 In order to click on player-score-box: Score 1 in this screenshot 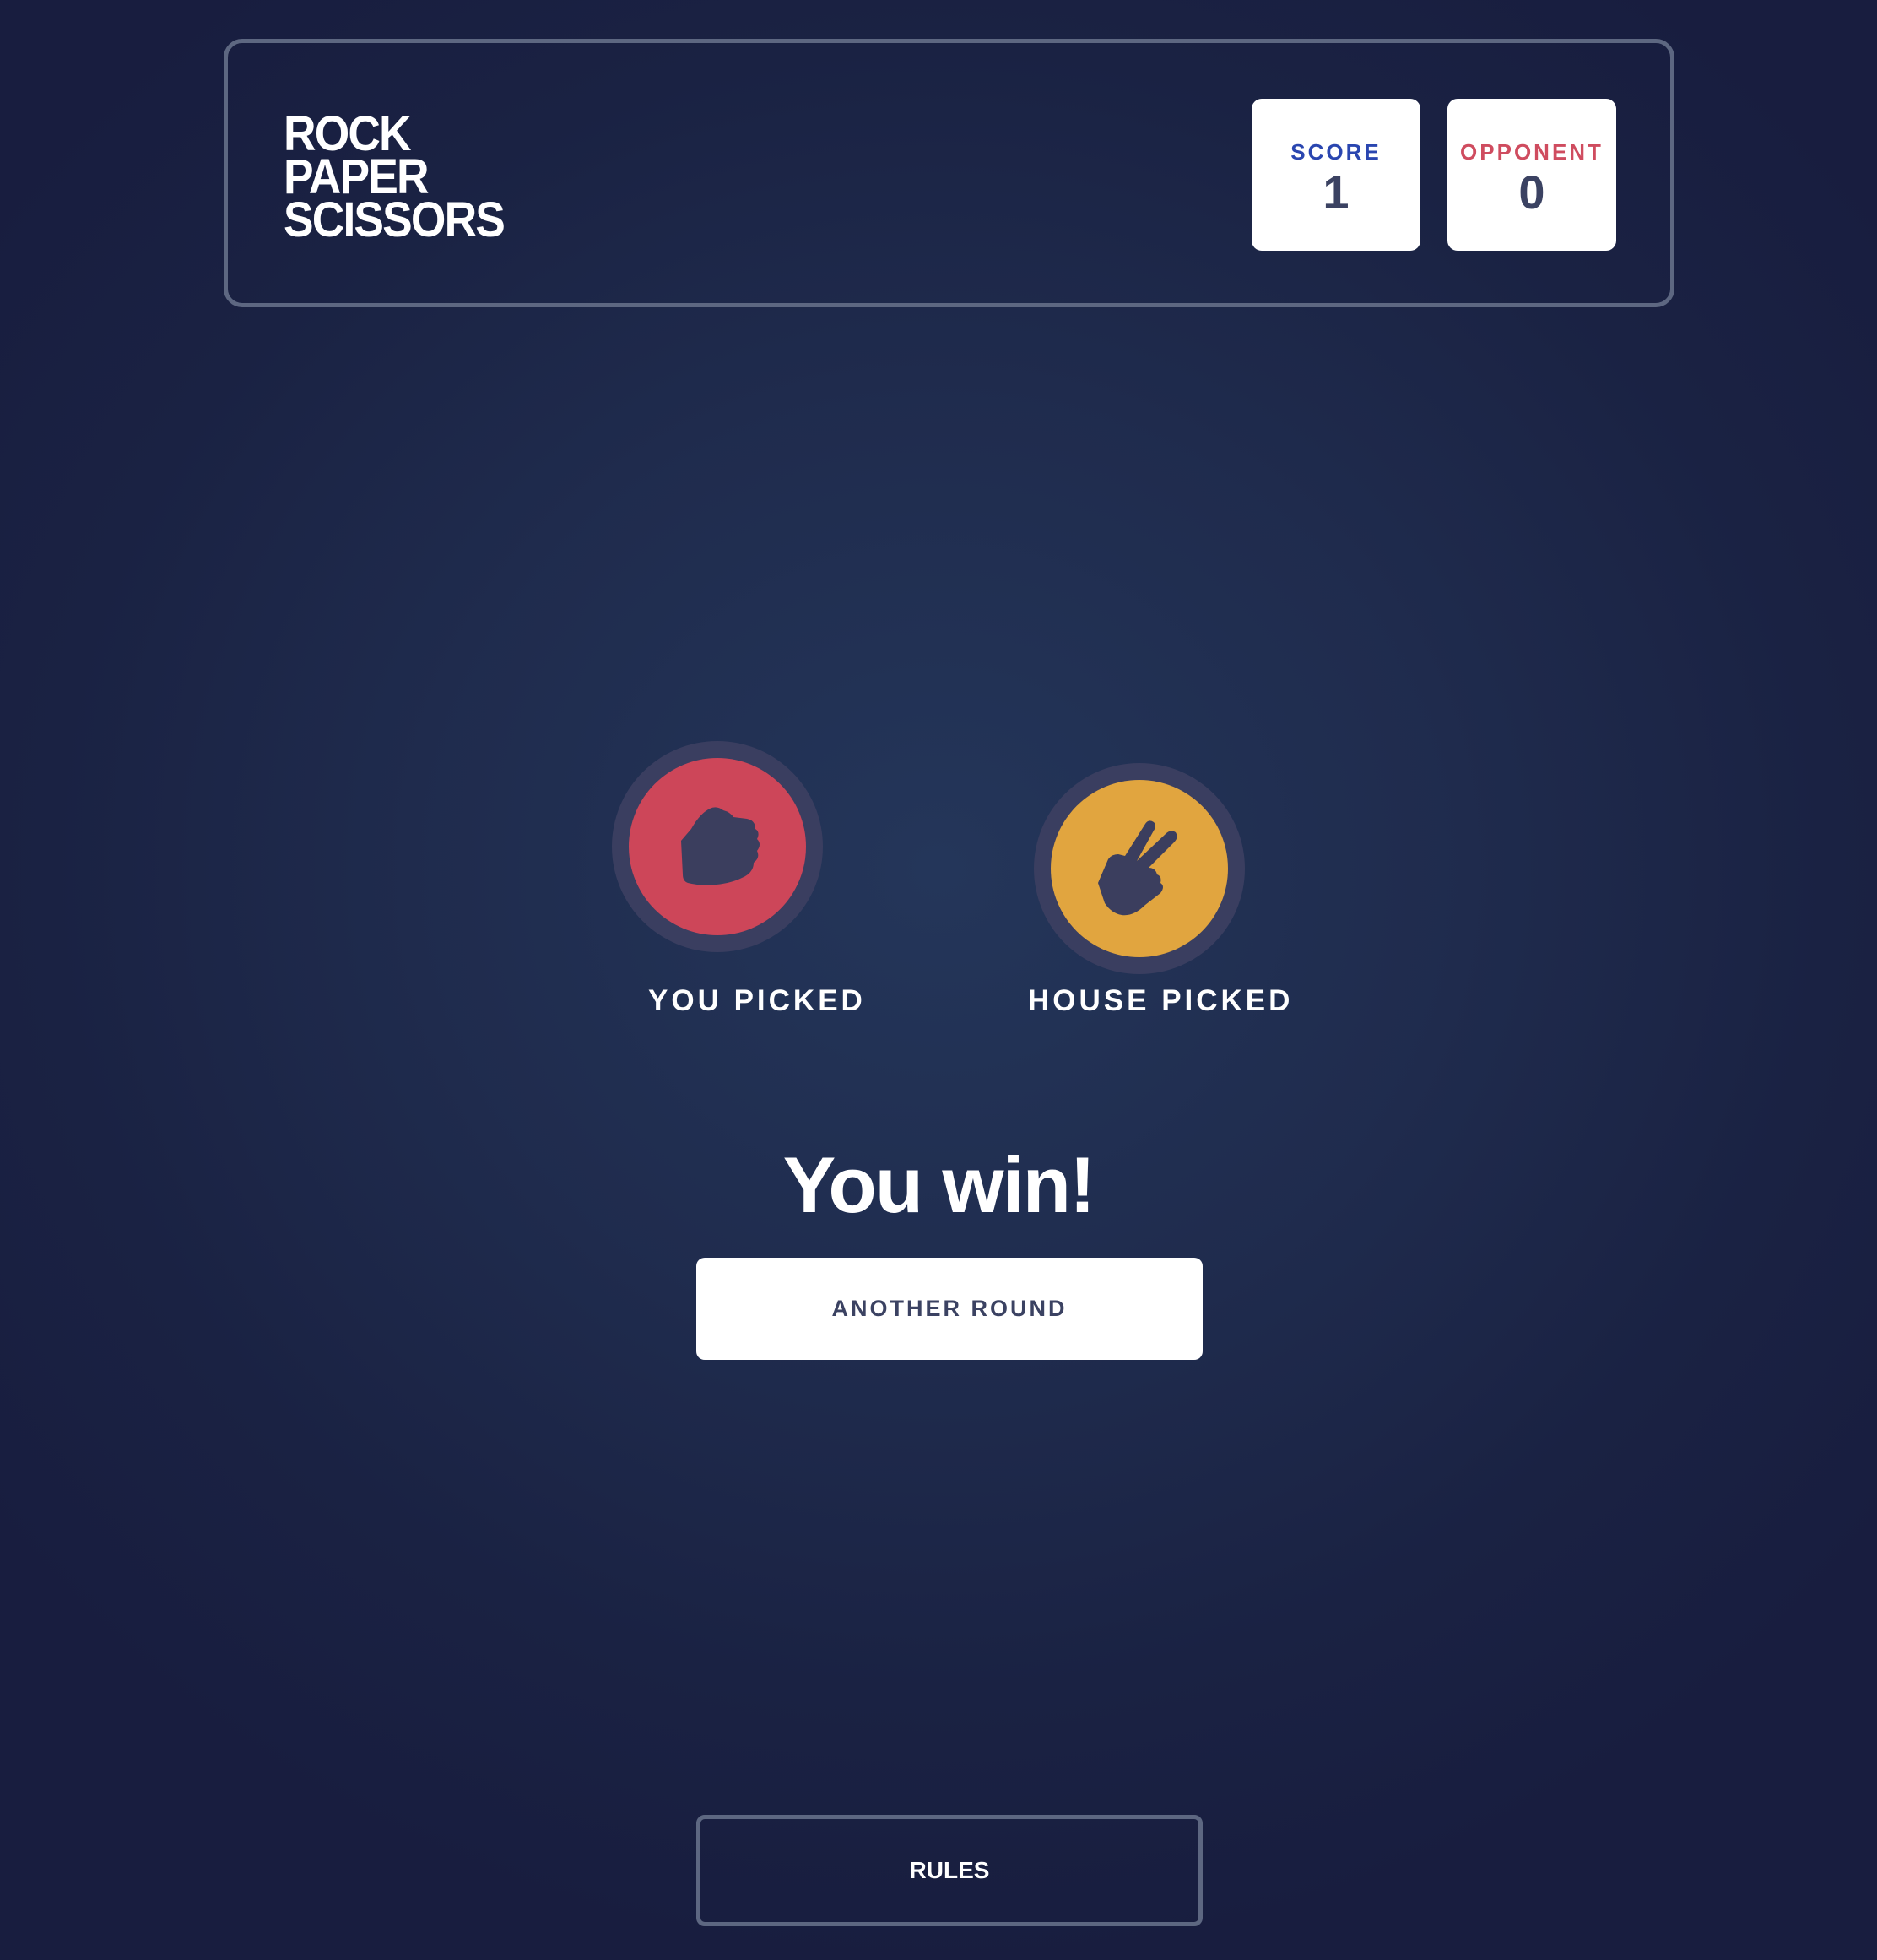, I will do `click(1336, 175)`.